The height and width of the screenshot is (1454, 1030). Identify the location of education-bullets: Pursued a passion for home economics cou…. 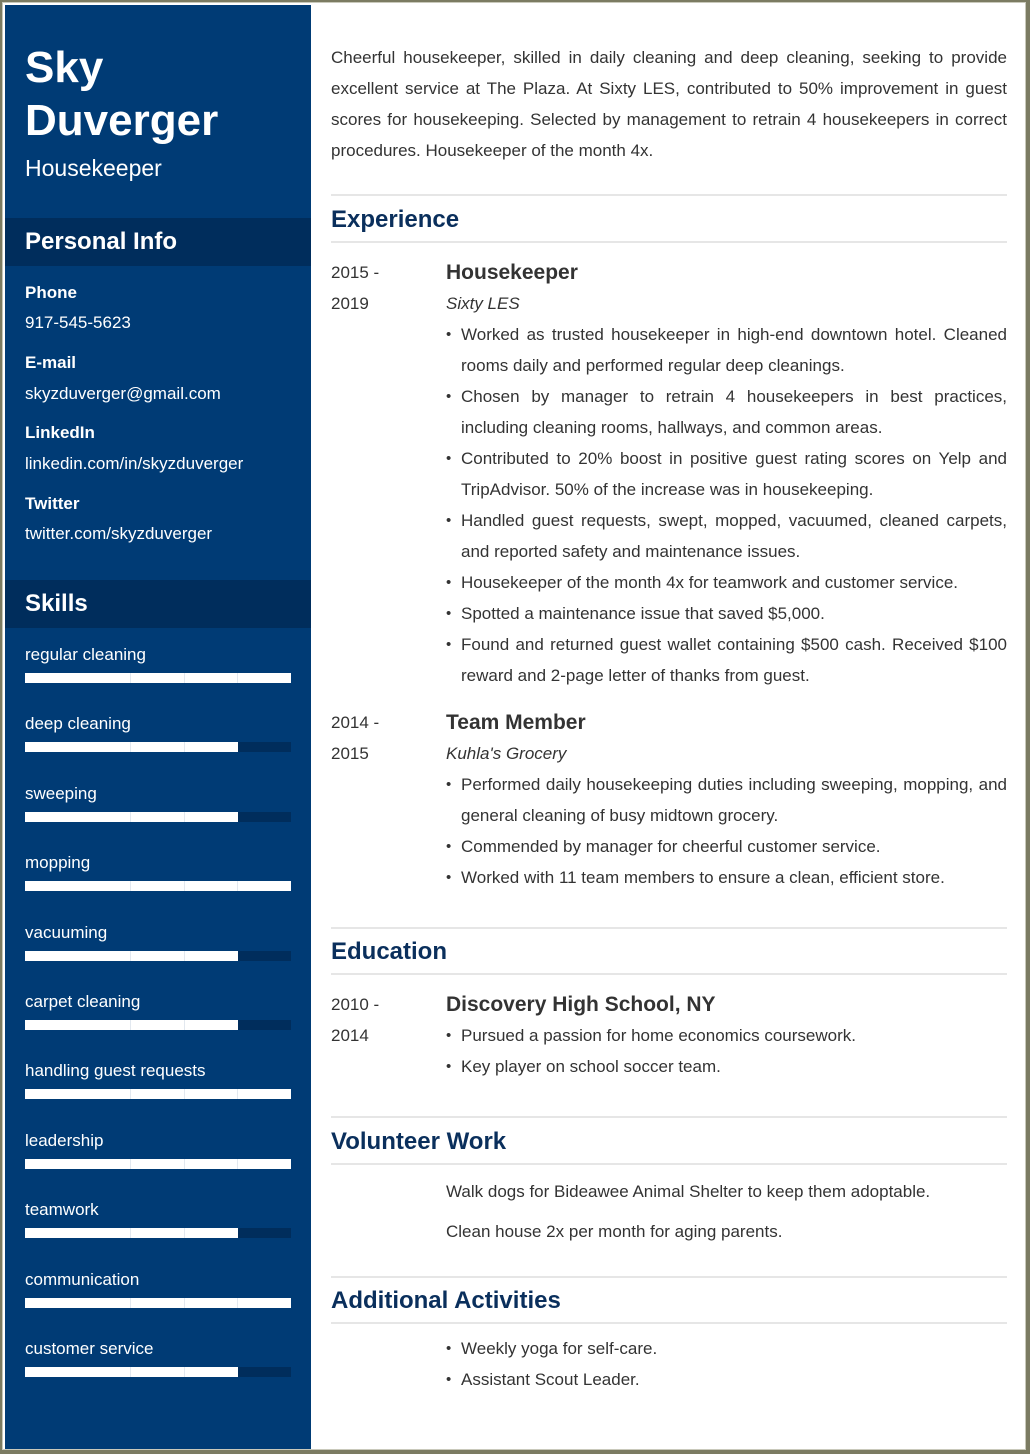
(726, 1051).